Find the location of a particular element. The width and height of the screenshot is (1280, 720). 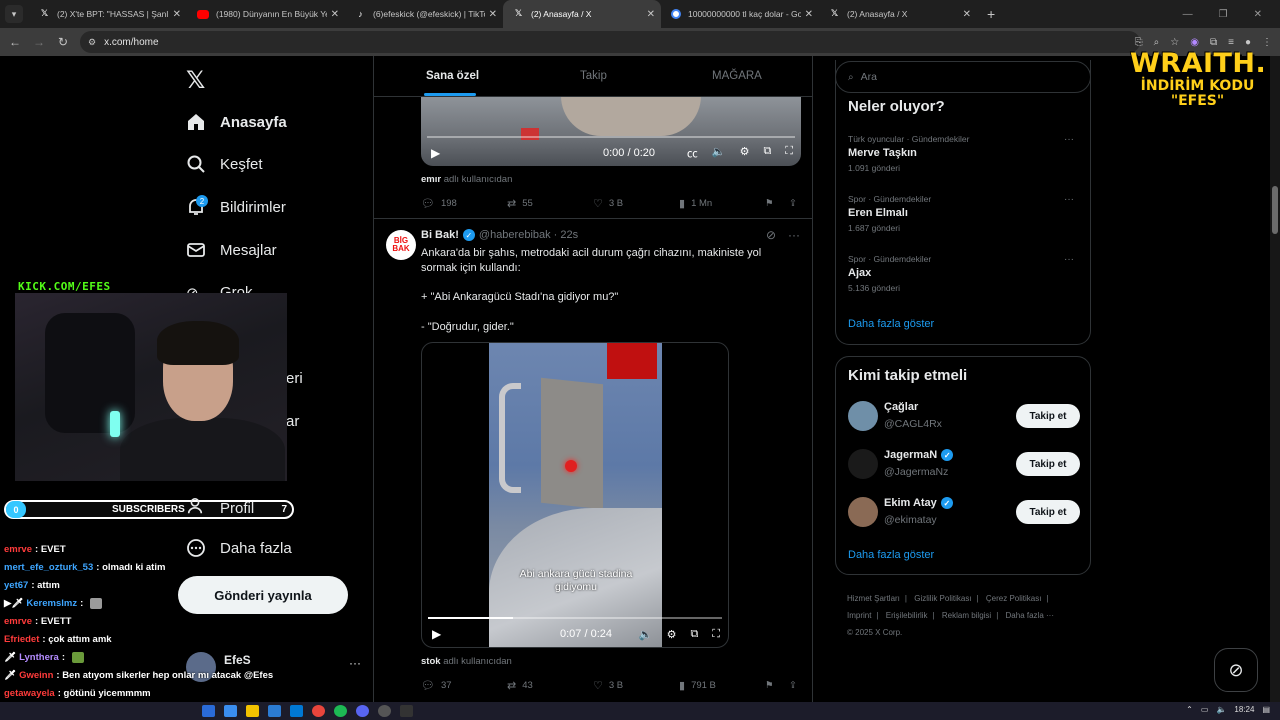

footer-link: Hizmet Şartları is located at coordinates (873, 598).